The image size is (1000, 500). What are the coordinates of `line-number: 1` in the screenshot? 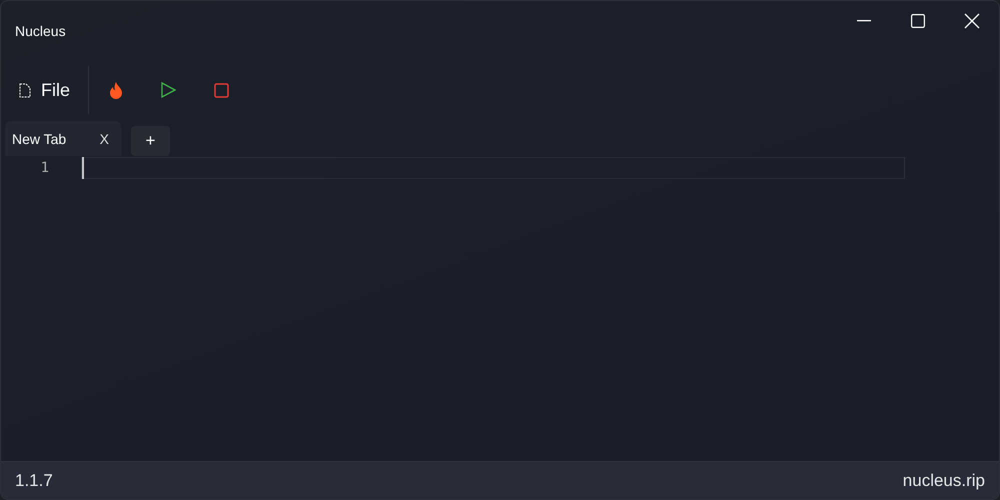 It's located at (44, 168).